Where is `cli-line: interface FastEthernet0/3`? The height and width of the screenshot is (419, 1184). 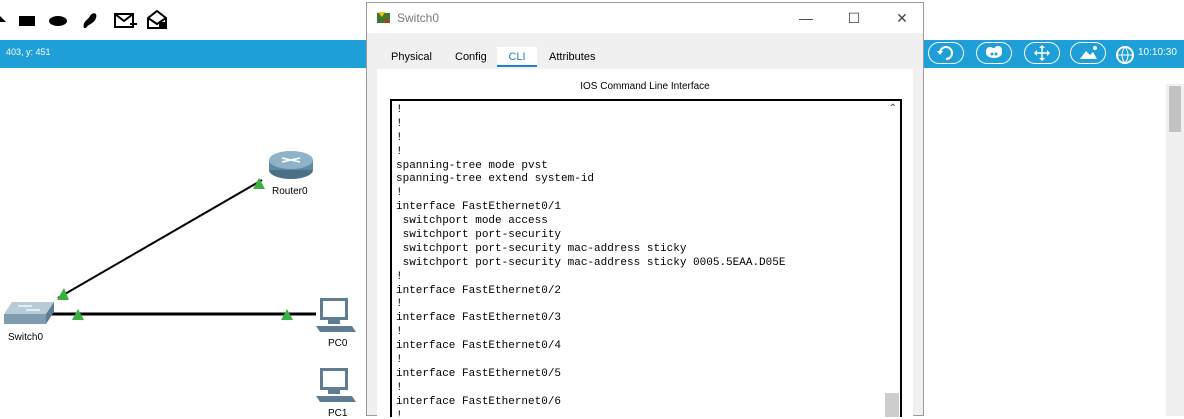
cli-line: interface FastEthernet0/3 is located at coordinates (479, 318).